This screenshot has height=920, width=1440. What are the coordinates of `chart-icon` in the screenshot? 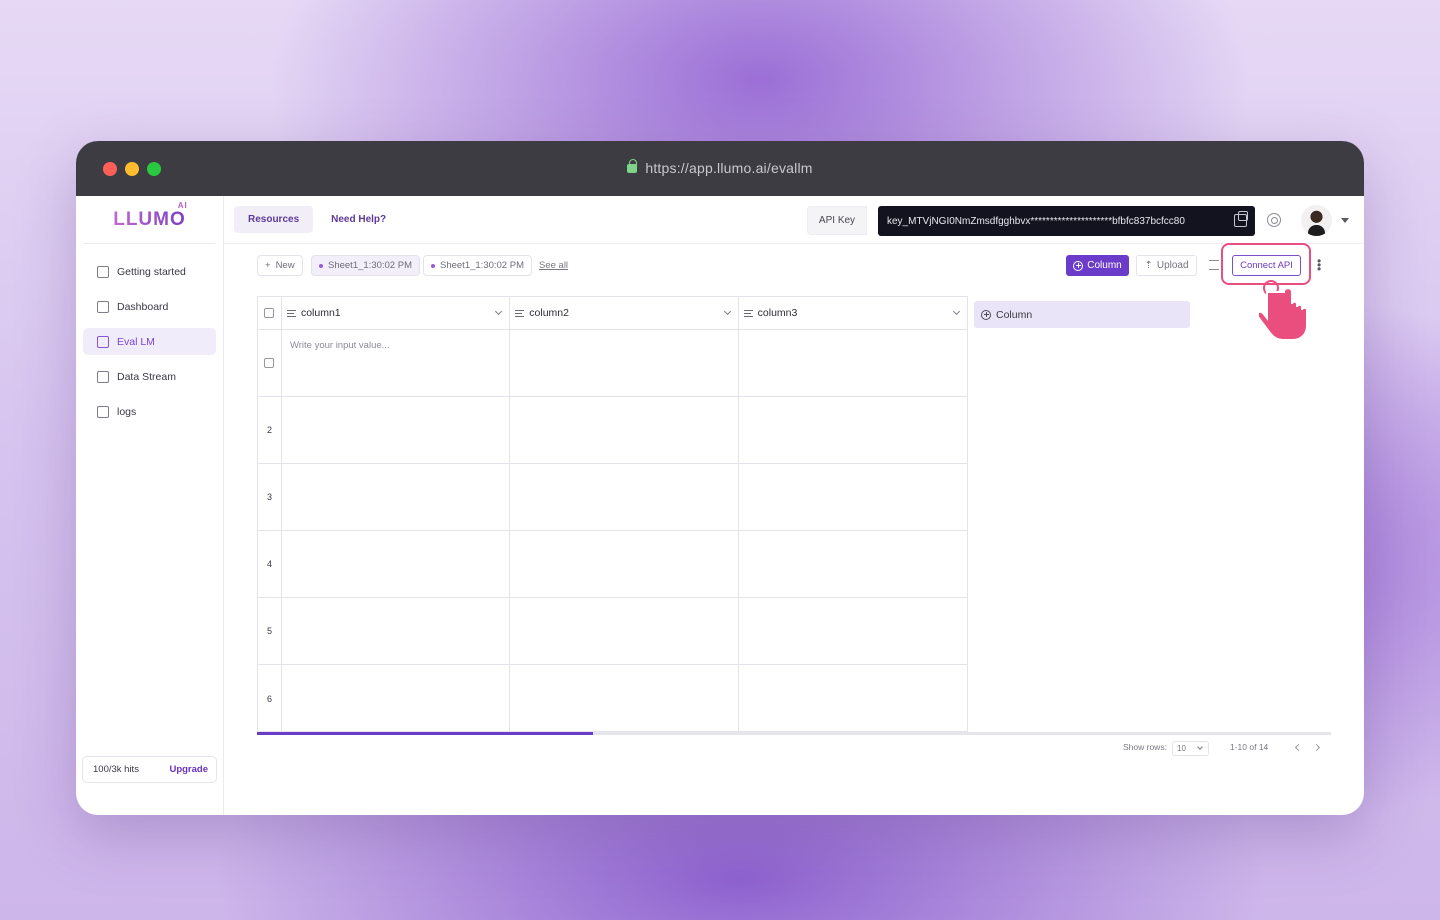 It's located at (103, 341).